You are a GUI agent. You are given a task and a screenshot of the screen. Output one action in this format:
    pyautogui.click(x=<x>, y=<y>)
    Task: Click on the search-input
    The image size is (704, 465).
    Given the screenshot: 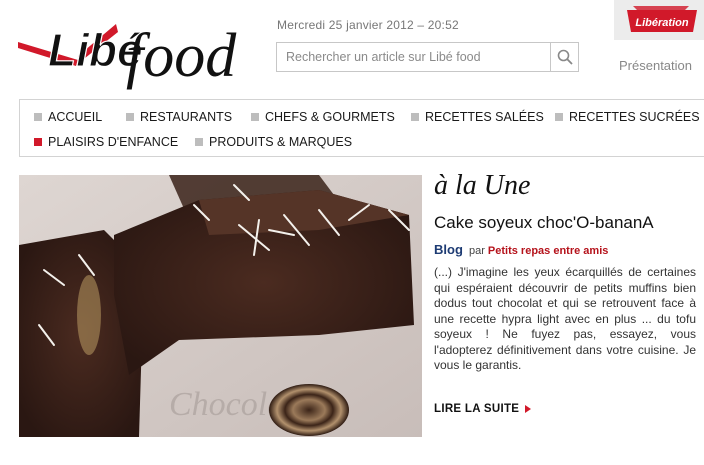 What is the action you would take?
    pyautogui.click(x=413, y=57)
    